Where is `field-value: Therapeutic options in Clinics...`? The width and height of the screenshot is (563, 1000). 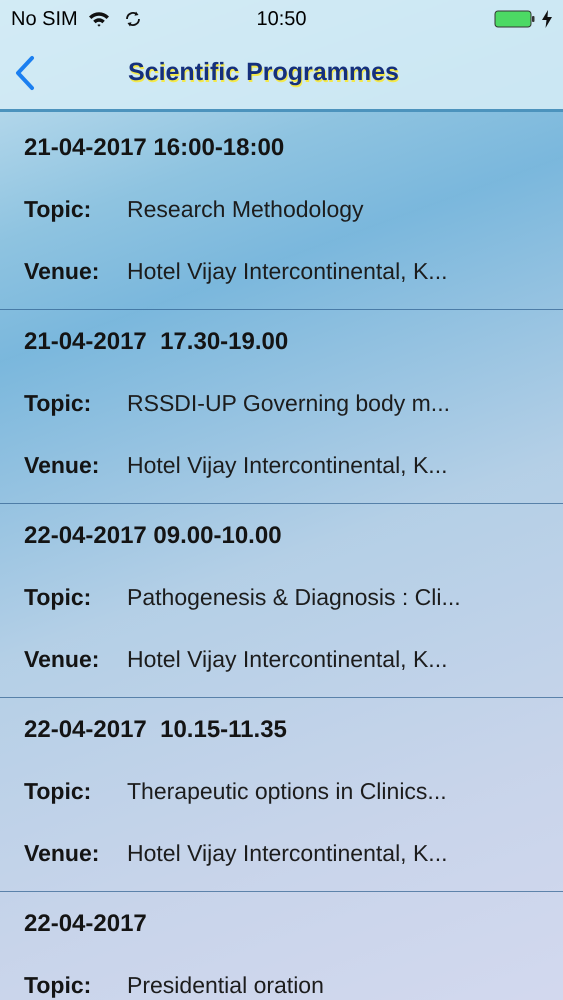 field-value: Therapeutic options in Clinics... is located at coordinates (287, 791).